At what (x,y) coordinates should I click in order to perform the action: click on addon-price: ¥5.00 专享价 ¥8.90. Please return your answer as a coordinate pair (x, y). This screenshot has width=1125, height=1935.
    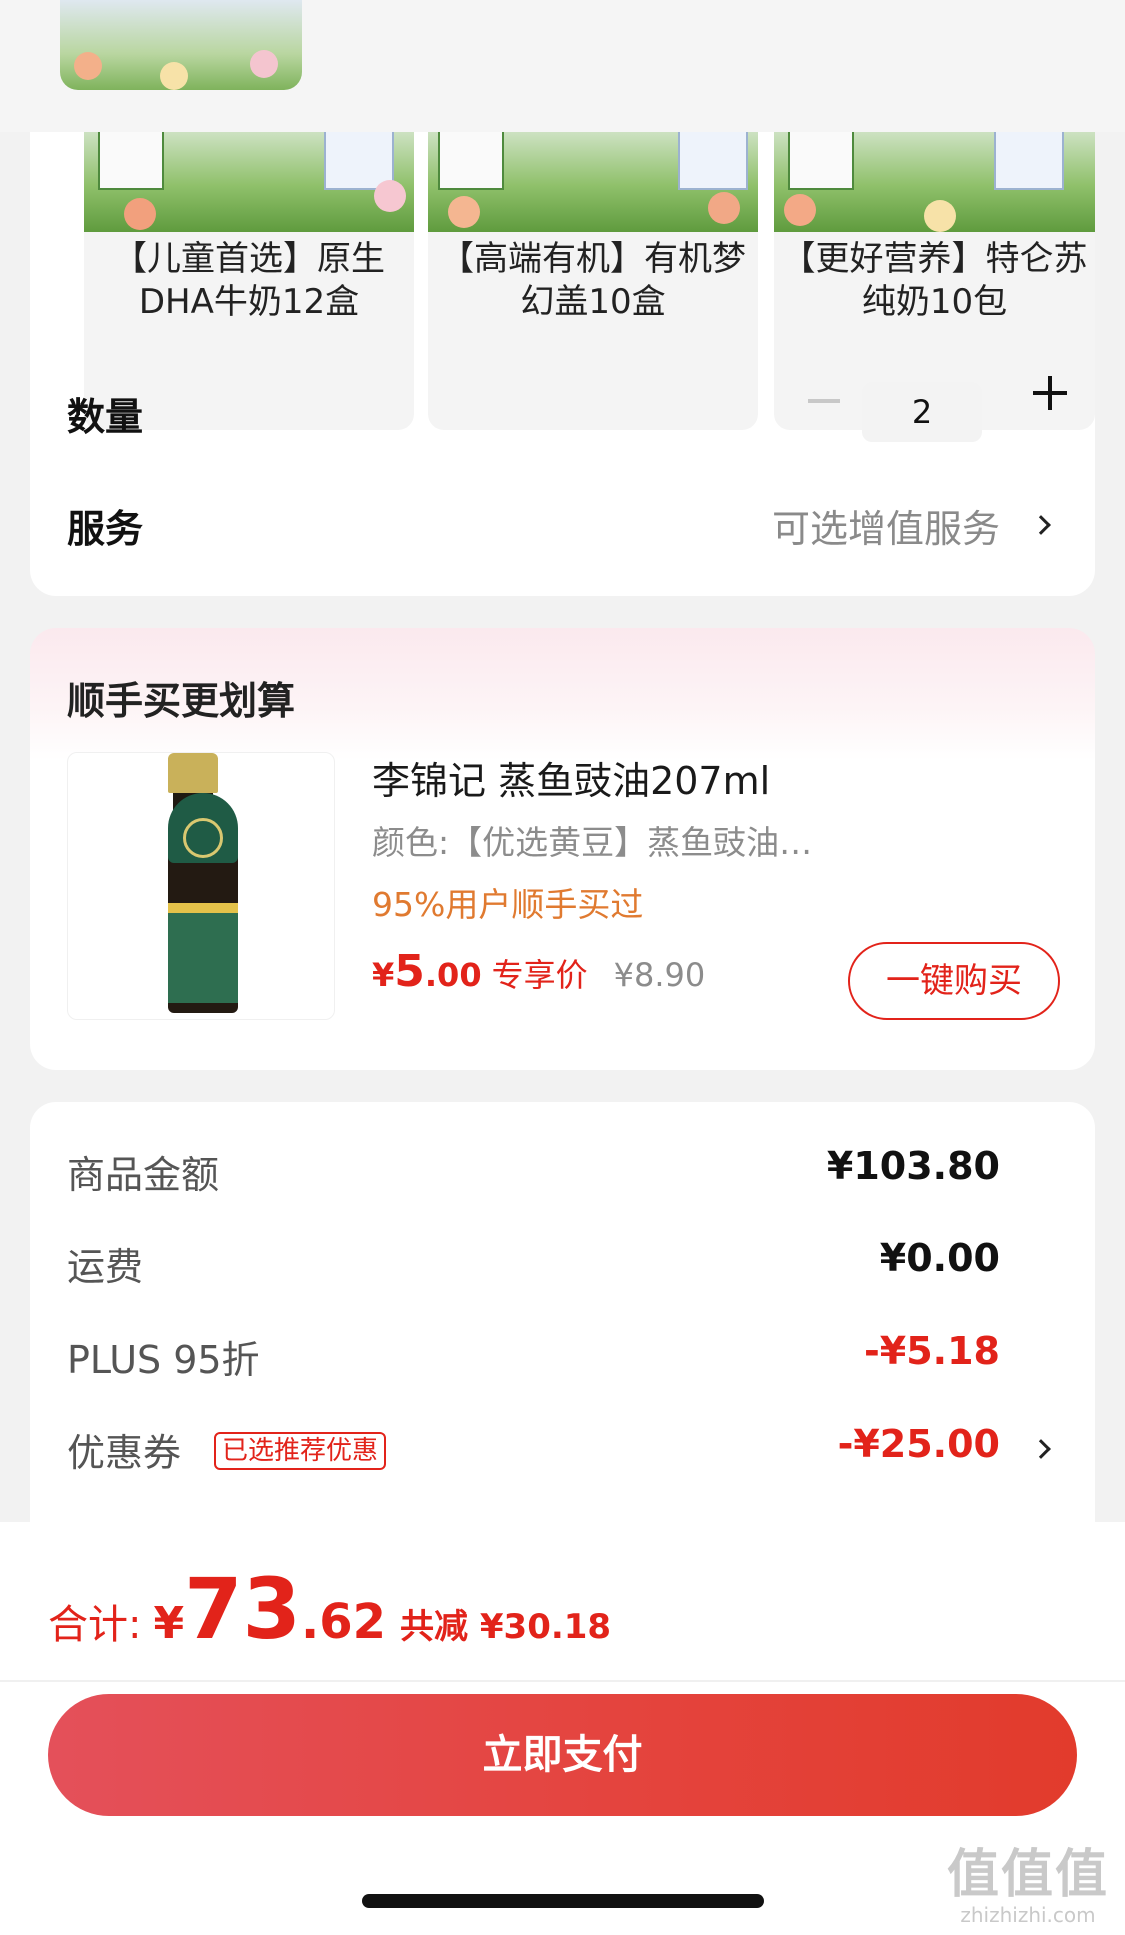
    Looking at the image, I should click on (538, 971).